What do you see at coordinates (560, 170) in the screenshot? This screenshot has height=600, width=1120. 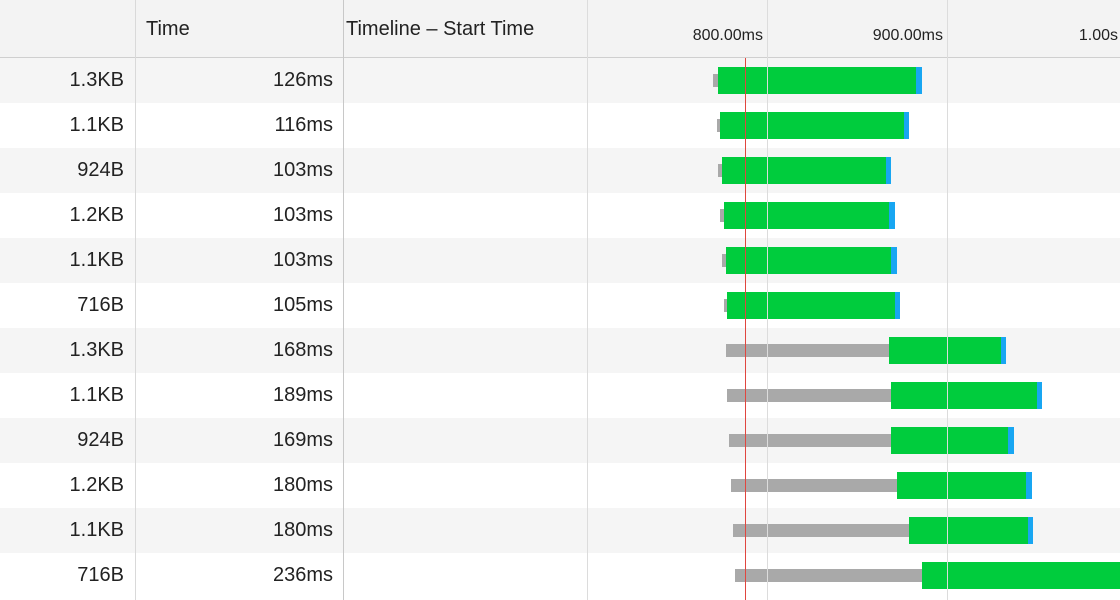 I see `table-row: 924B 103ms` at bounding box center [560, 170].